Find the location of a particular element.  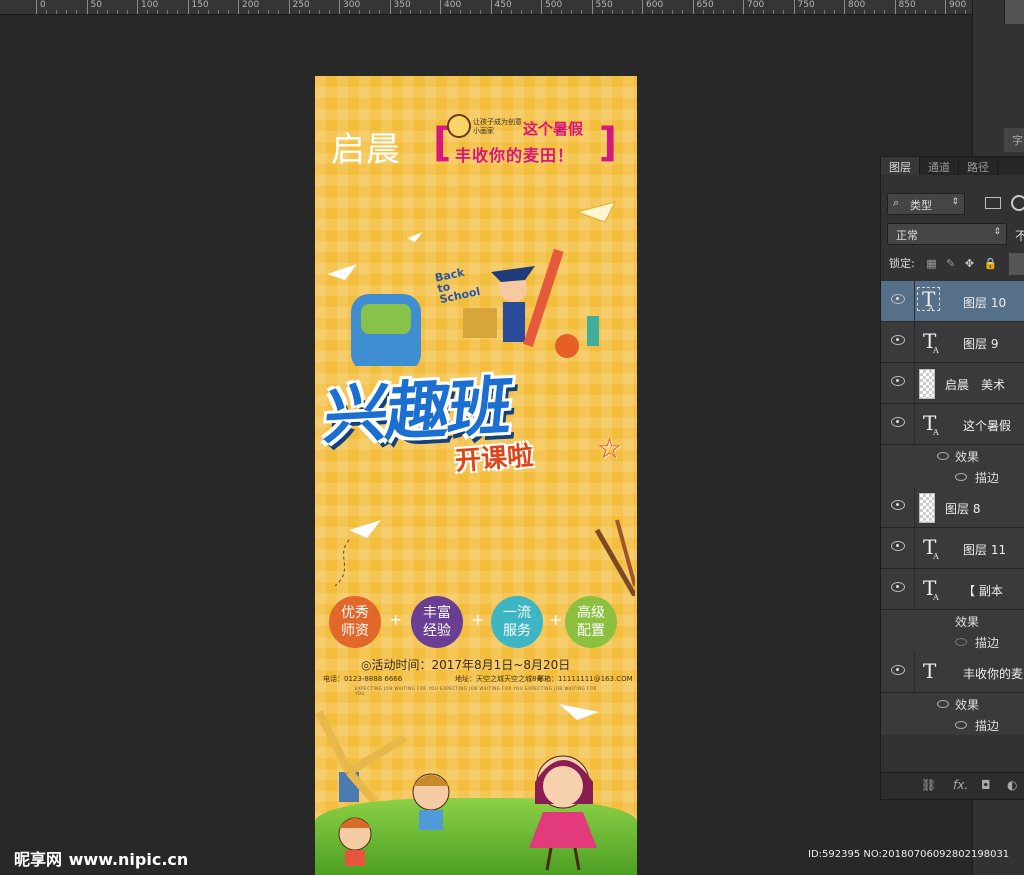

lock-transparent-icon: ▦ is located at coordinates (931, 263).